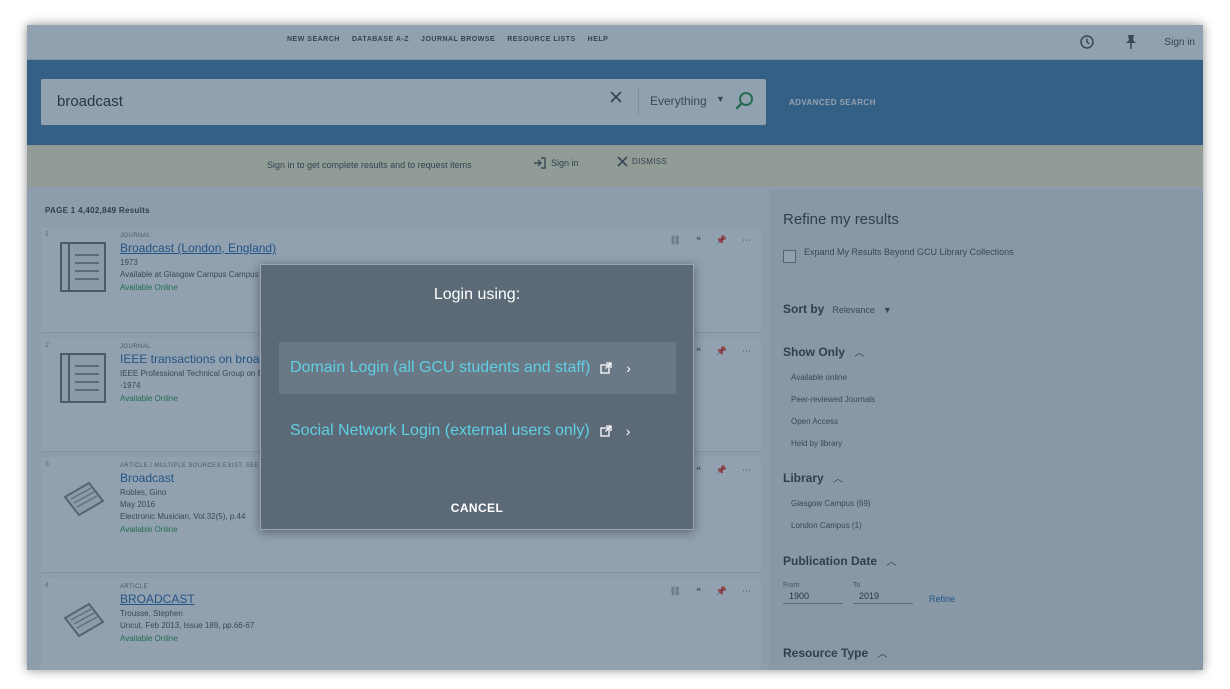  I want to click on cancel-button: CANCEL, so click(477, 508).